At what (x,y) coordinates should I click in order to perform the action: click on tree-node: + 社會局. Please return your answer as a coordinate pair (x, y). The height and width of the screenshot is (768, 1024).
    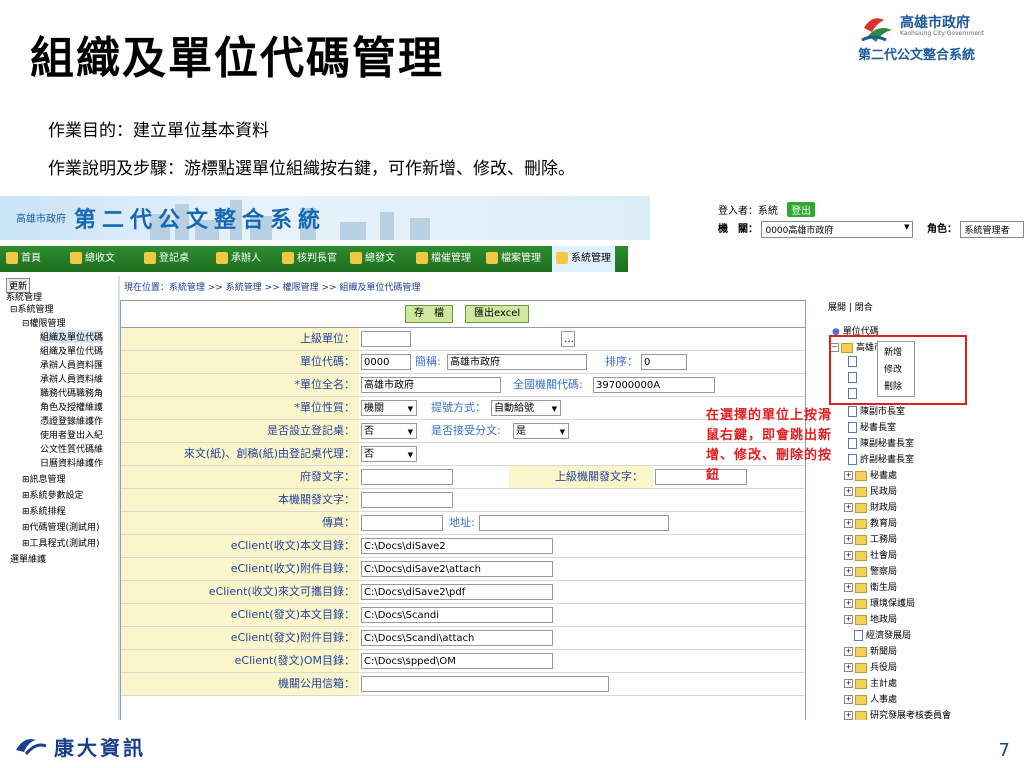
    Looking at the image, I should click on (870, 554).